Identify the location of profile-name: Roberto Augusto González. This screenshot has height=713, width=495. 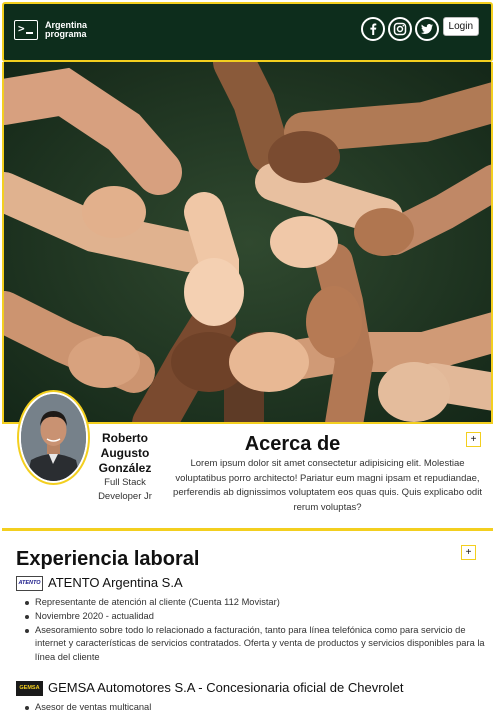
(125, 453).